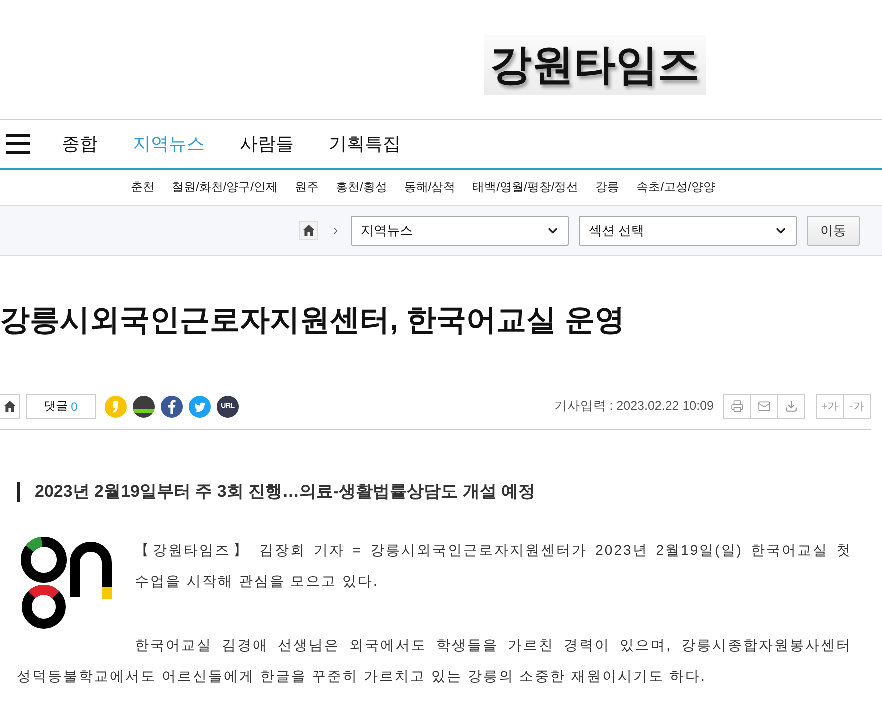  I want to click on region-link: 원주, so click(307, 187).